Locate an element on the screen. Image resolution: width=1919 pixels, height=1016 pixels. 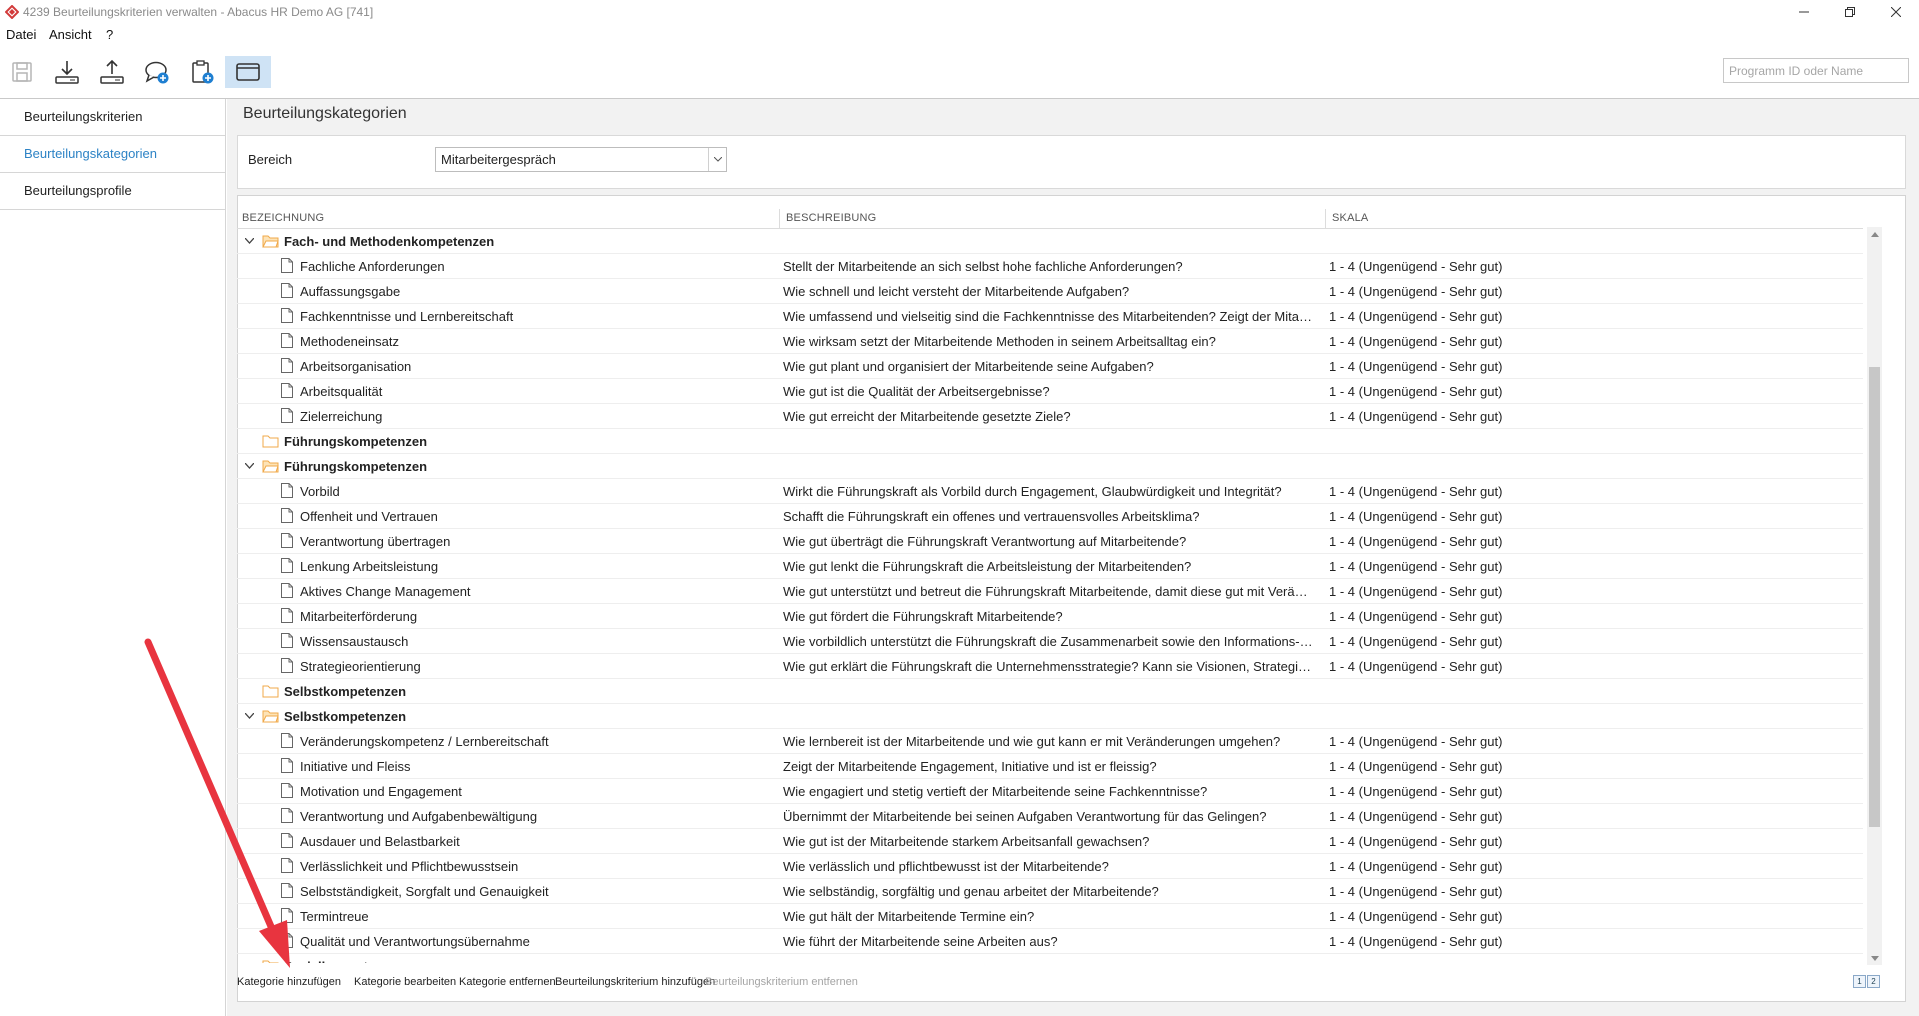
add-criterion-button: Beurteilungskriterium hinzufügen is located at coordinates (635, 982).